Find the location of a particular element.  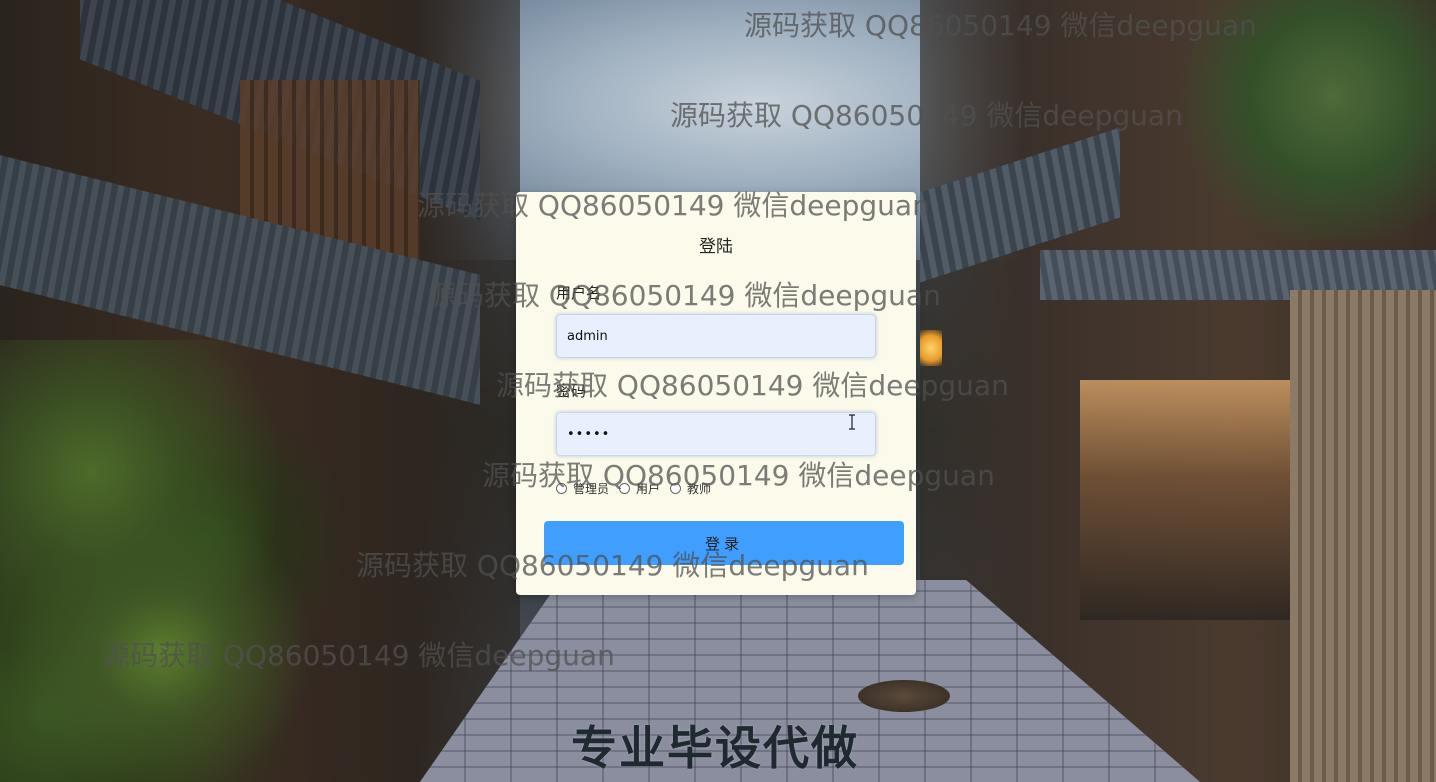

login-title: 登陆 is located at coordinates (716, 247).